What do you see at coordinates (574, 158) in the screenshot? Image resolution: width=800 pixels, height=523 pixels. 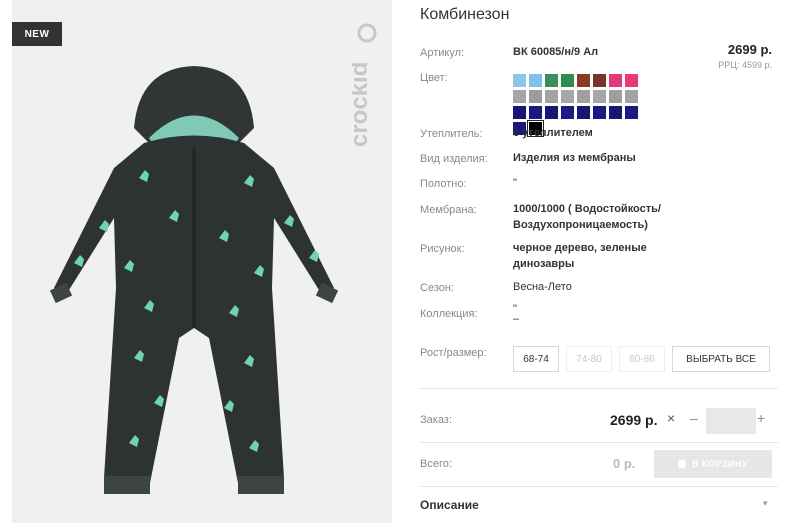 I see `spec-value-type: Изделия из мембраны` at bounding box center [574, 158].